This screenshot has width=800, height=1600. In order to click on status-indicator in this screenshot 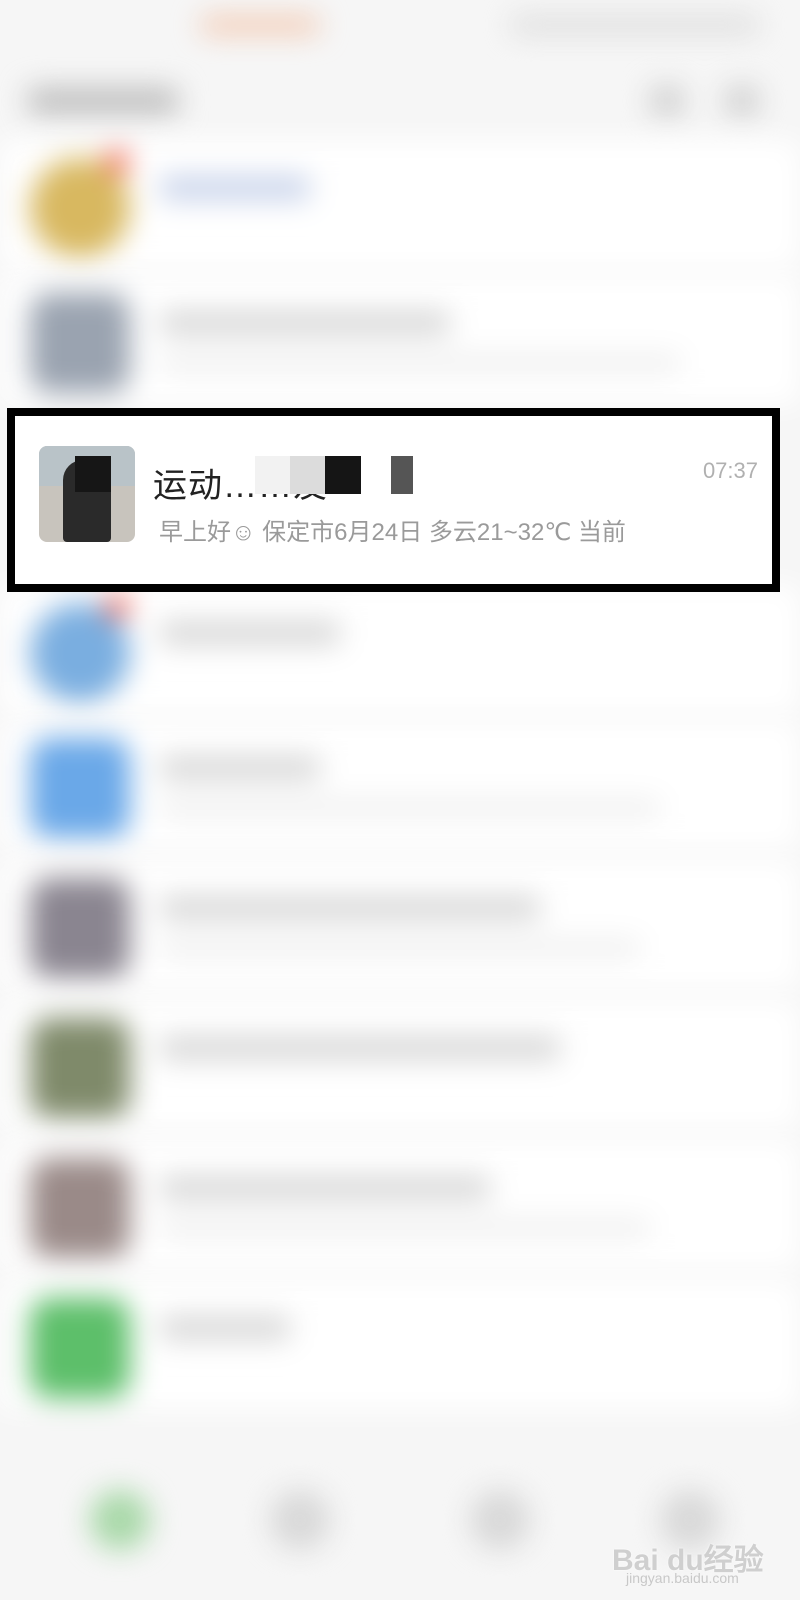, I will do `click(260, 25)`.